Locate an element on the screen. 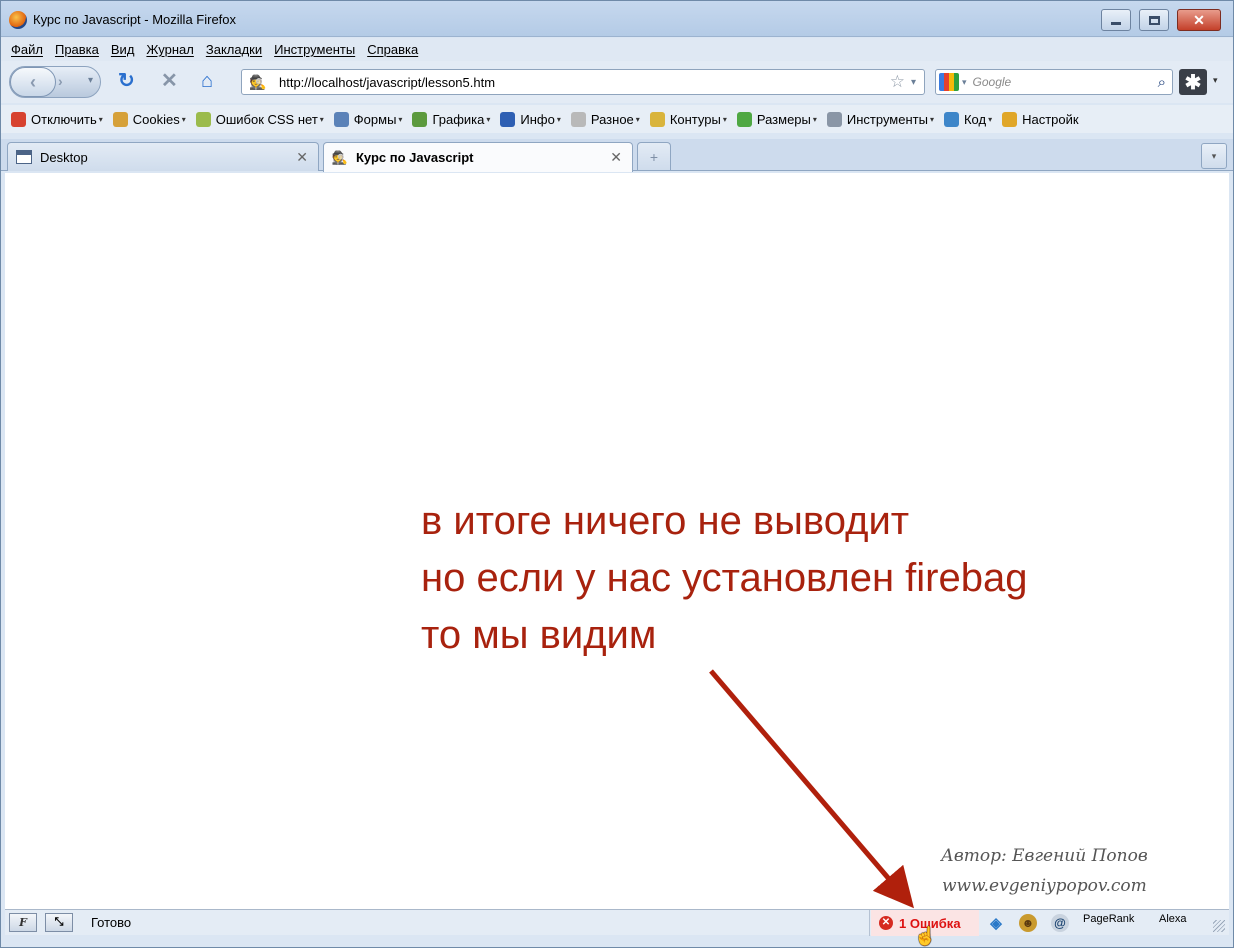 This screenshot has height=948, width=1234. devbar-item: Cookies ▾ is located at coordinates (149, 119).